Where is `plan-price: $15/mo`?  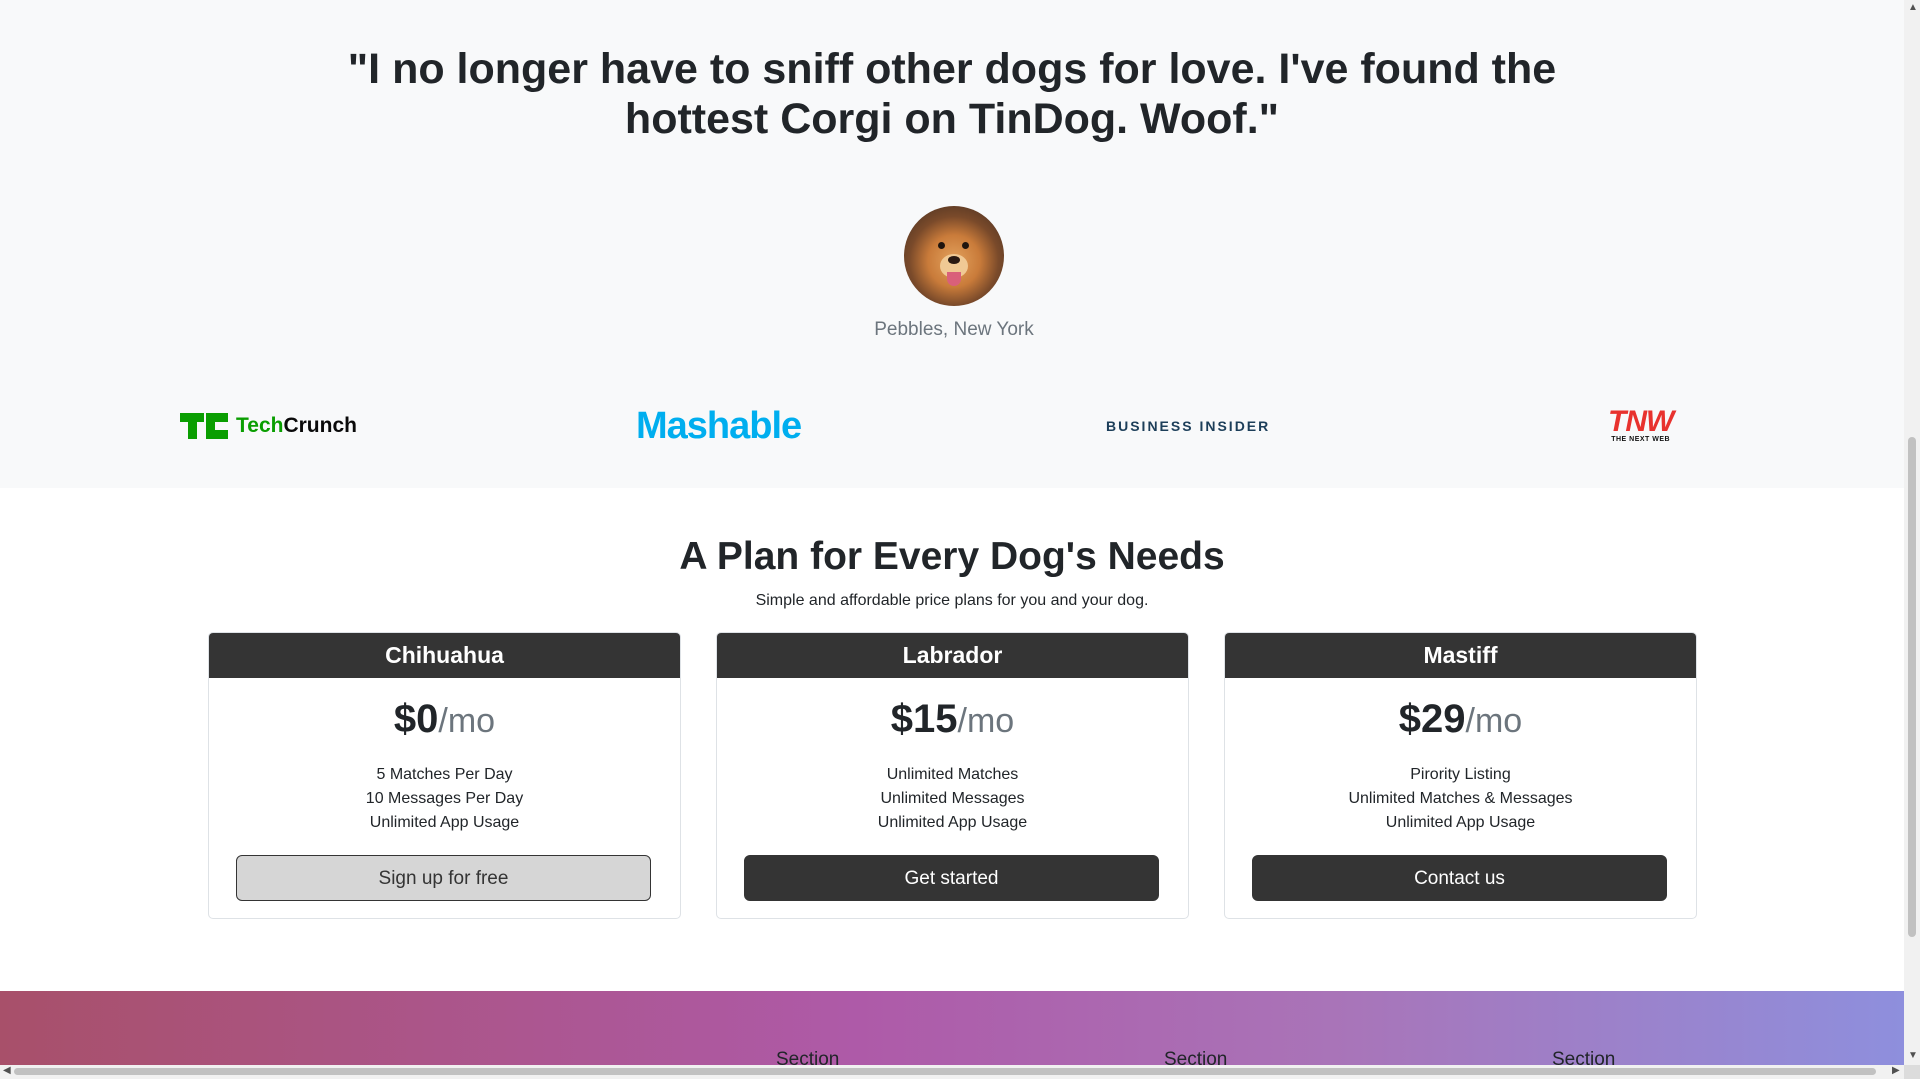 plan-price: $15/mo is located at coordinates (952, 720).